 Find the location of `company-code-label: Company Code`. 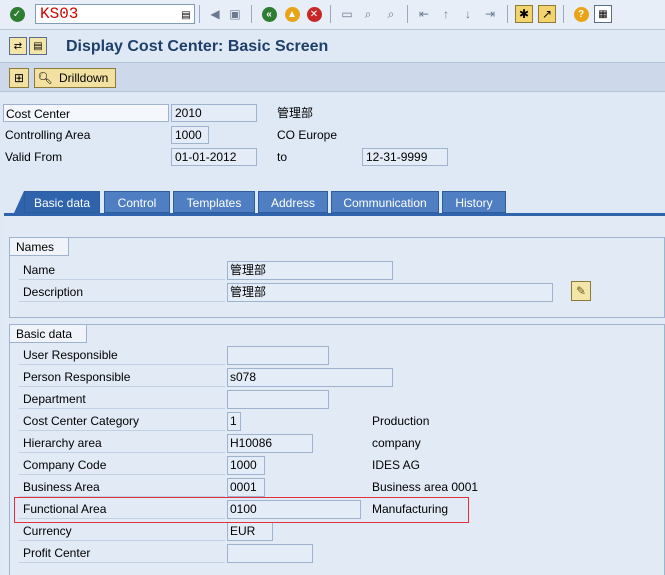

company-code-label: Company Code is located at coordinates (122, 465).